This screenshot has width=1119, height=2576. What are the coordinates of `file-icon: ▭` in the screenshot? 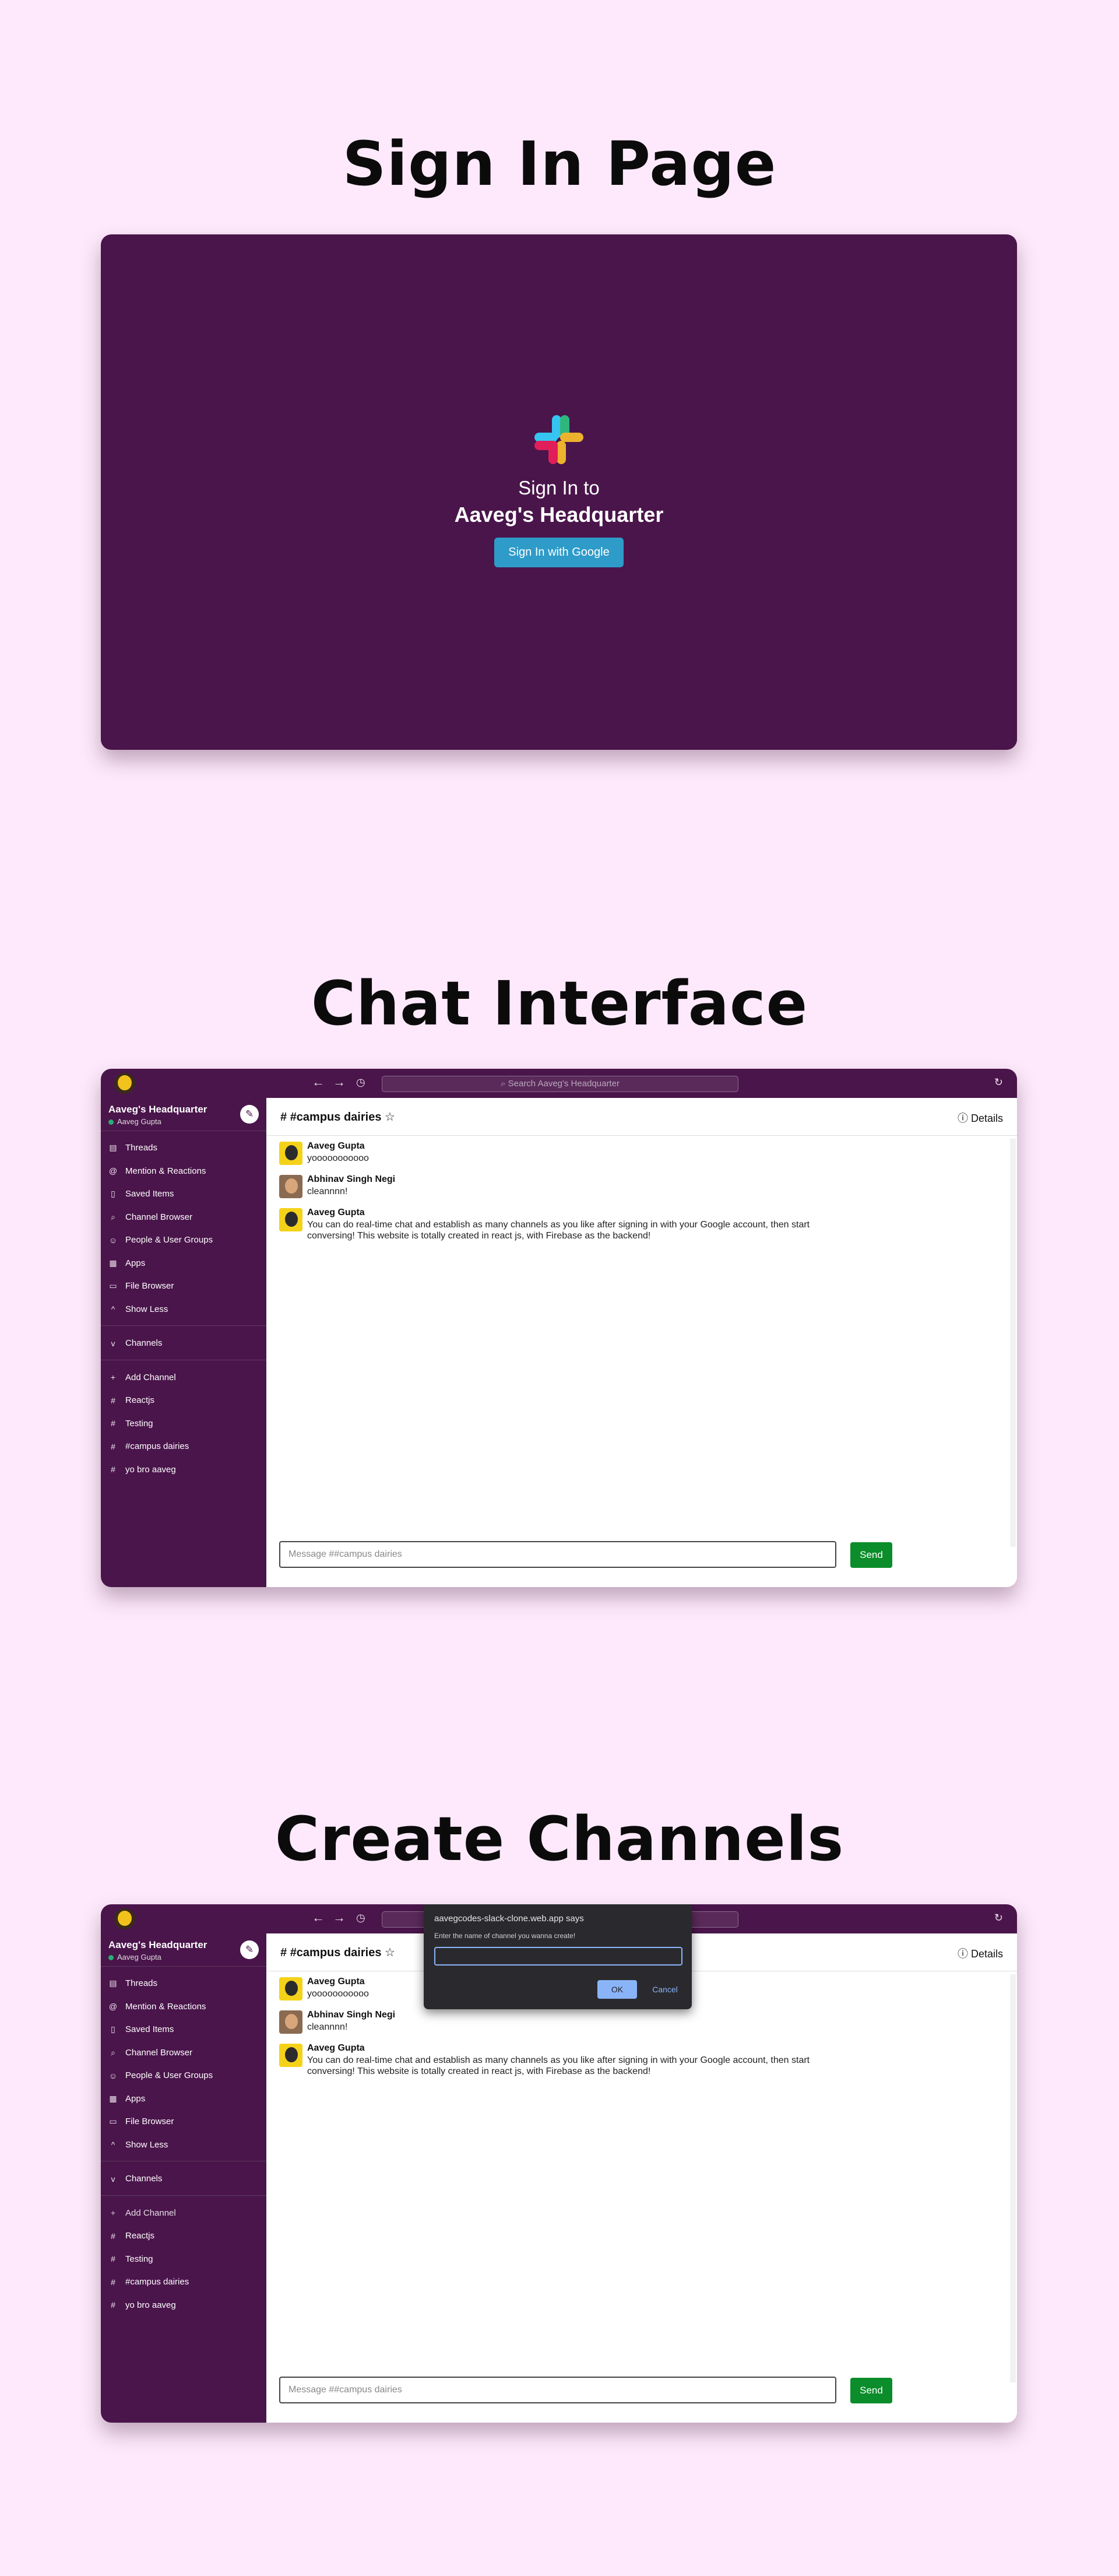 It's located at (113, 1286).